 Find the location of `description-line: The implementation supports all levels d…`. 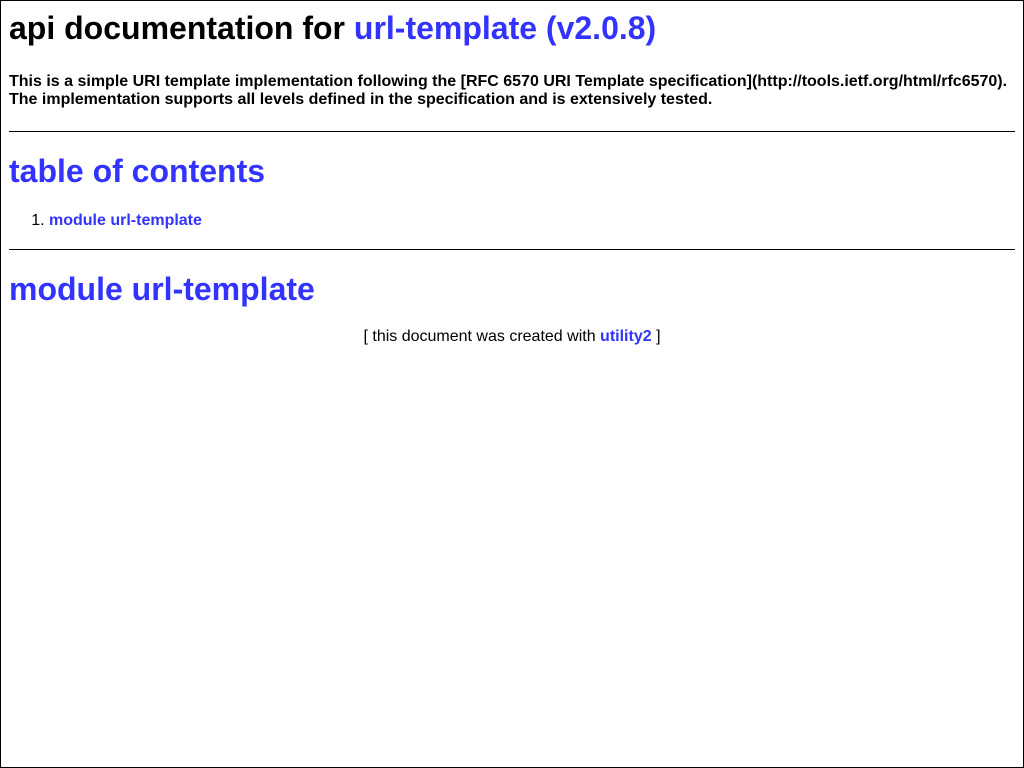

description-line: The implementation supports all levels d… is located at coordinates (361, 99).